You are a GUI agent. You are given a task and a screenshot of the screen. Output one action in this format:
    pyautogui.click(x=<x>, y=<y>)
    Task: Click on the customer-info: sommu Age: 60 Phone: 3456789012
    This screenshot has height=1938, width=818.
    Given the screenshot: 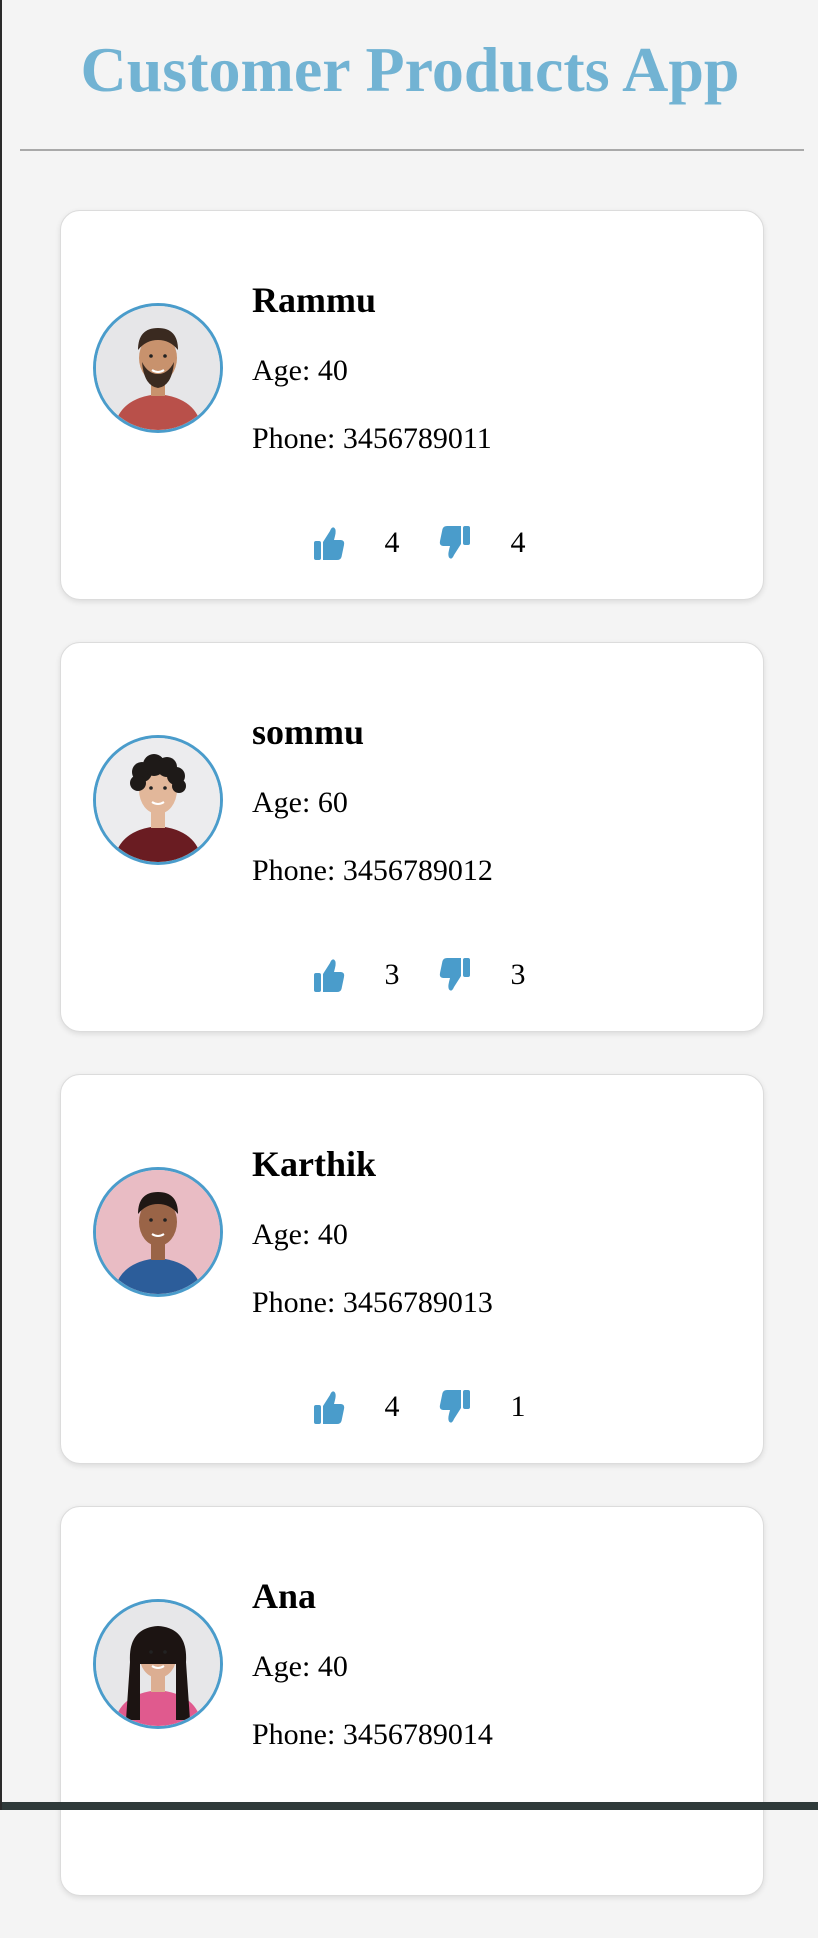 What is the action you would take?
    pyautogui.click(x=372, y=800)
    